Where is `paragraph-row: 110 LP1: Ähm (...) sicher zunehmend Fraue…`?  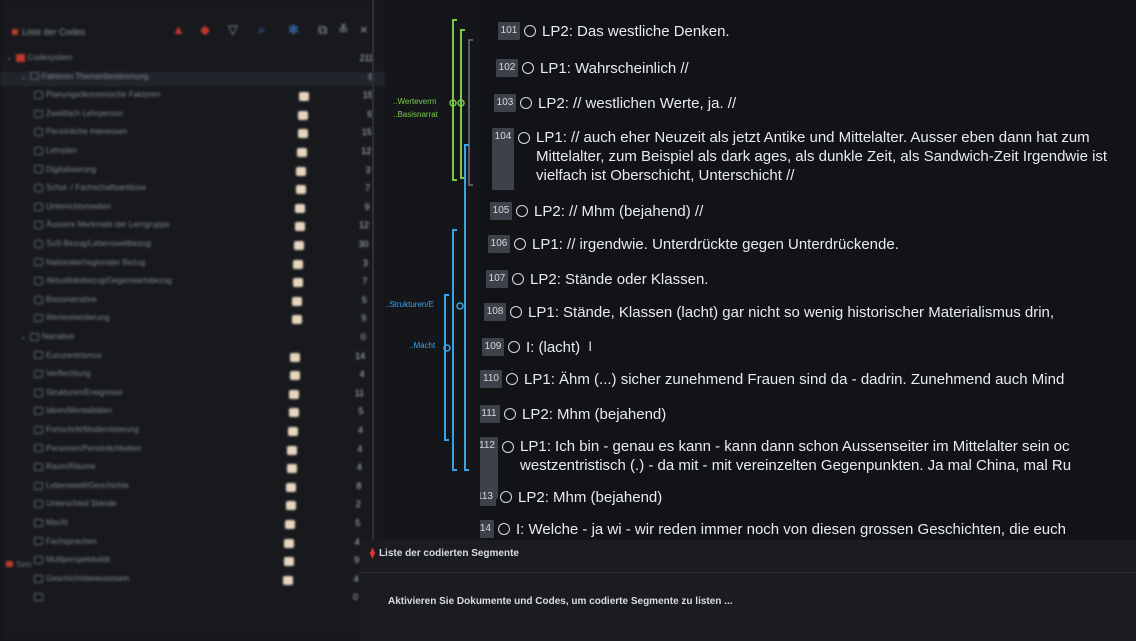 paragraph-row: 110 LP1: Ähm (...) sicher zunehmend Fraue… is located at coordinates (772, 379).